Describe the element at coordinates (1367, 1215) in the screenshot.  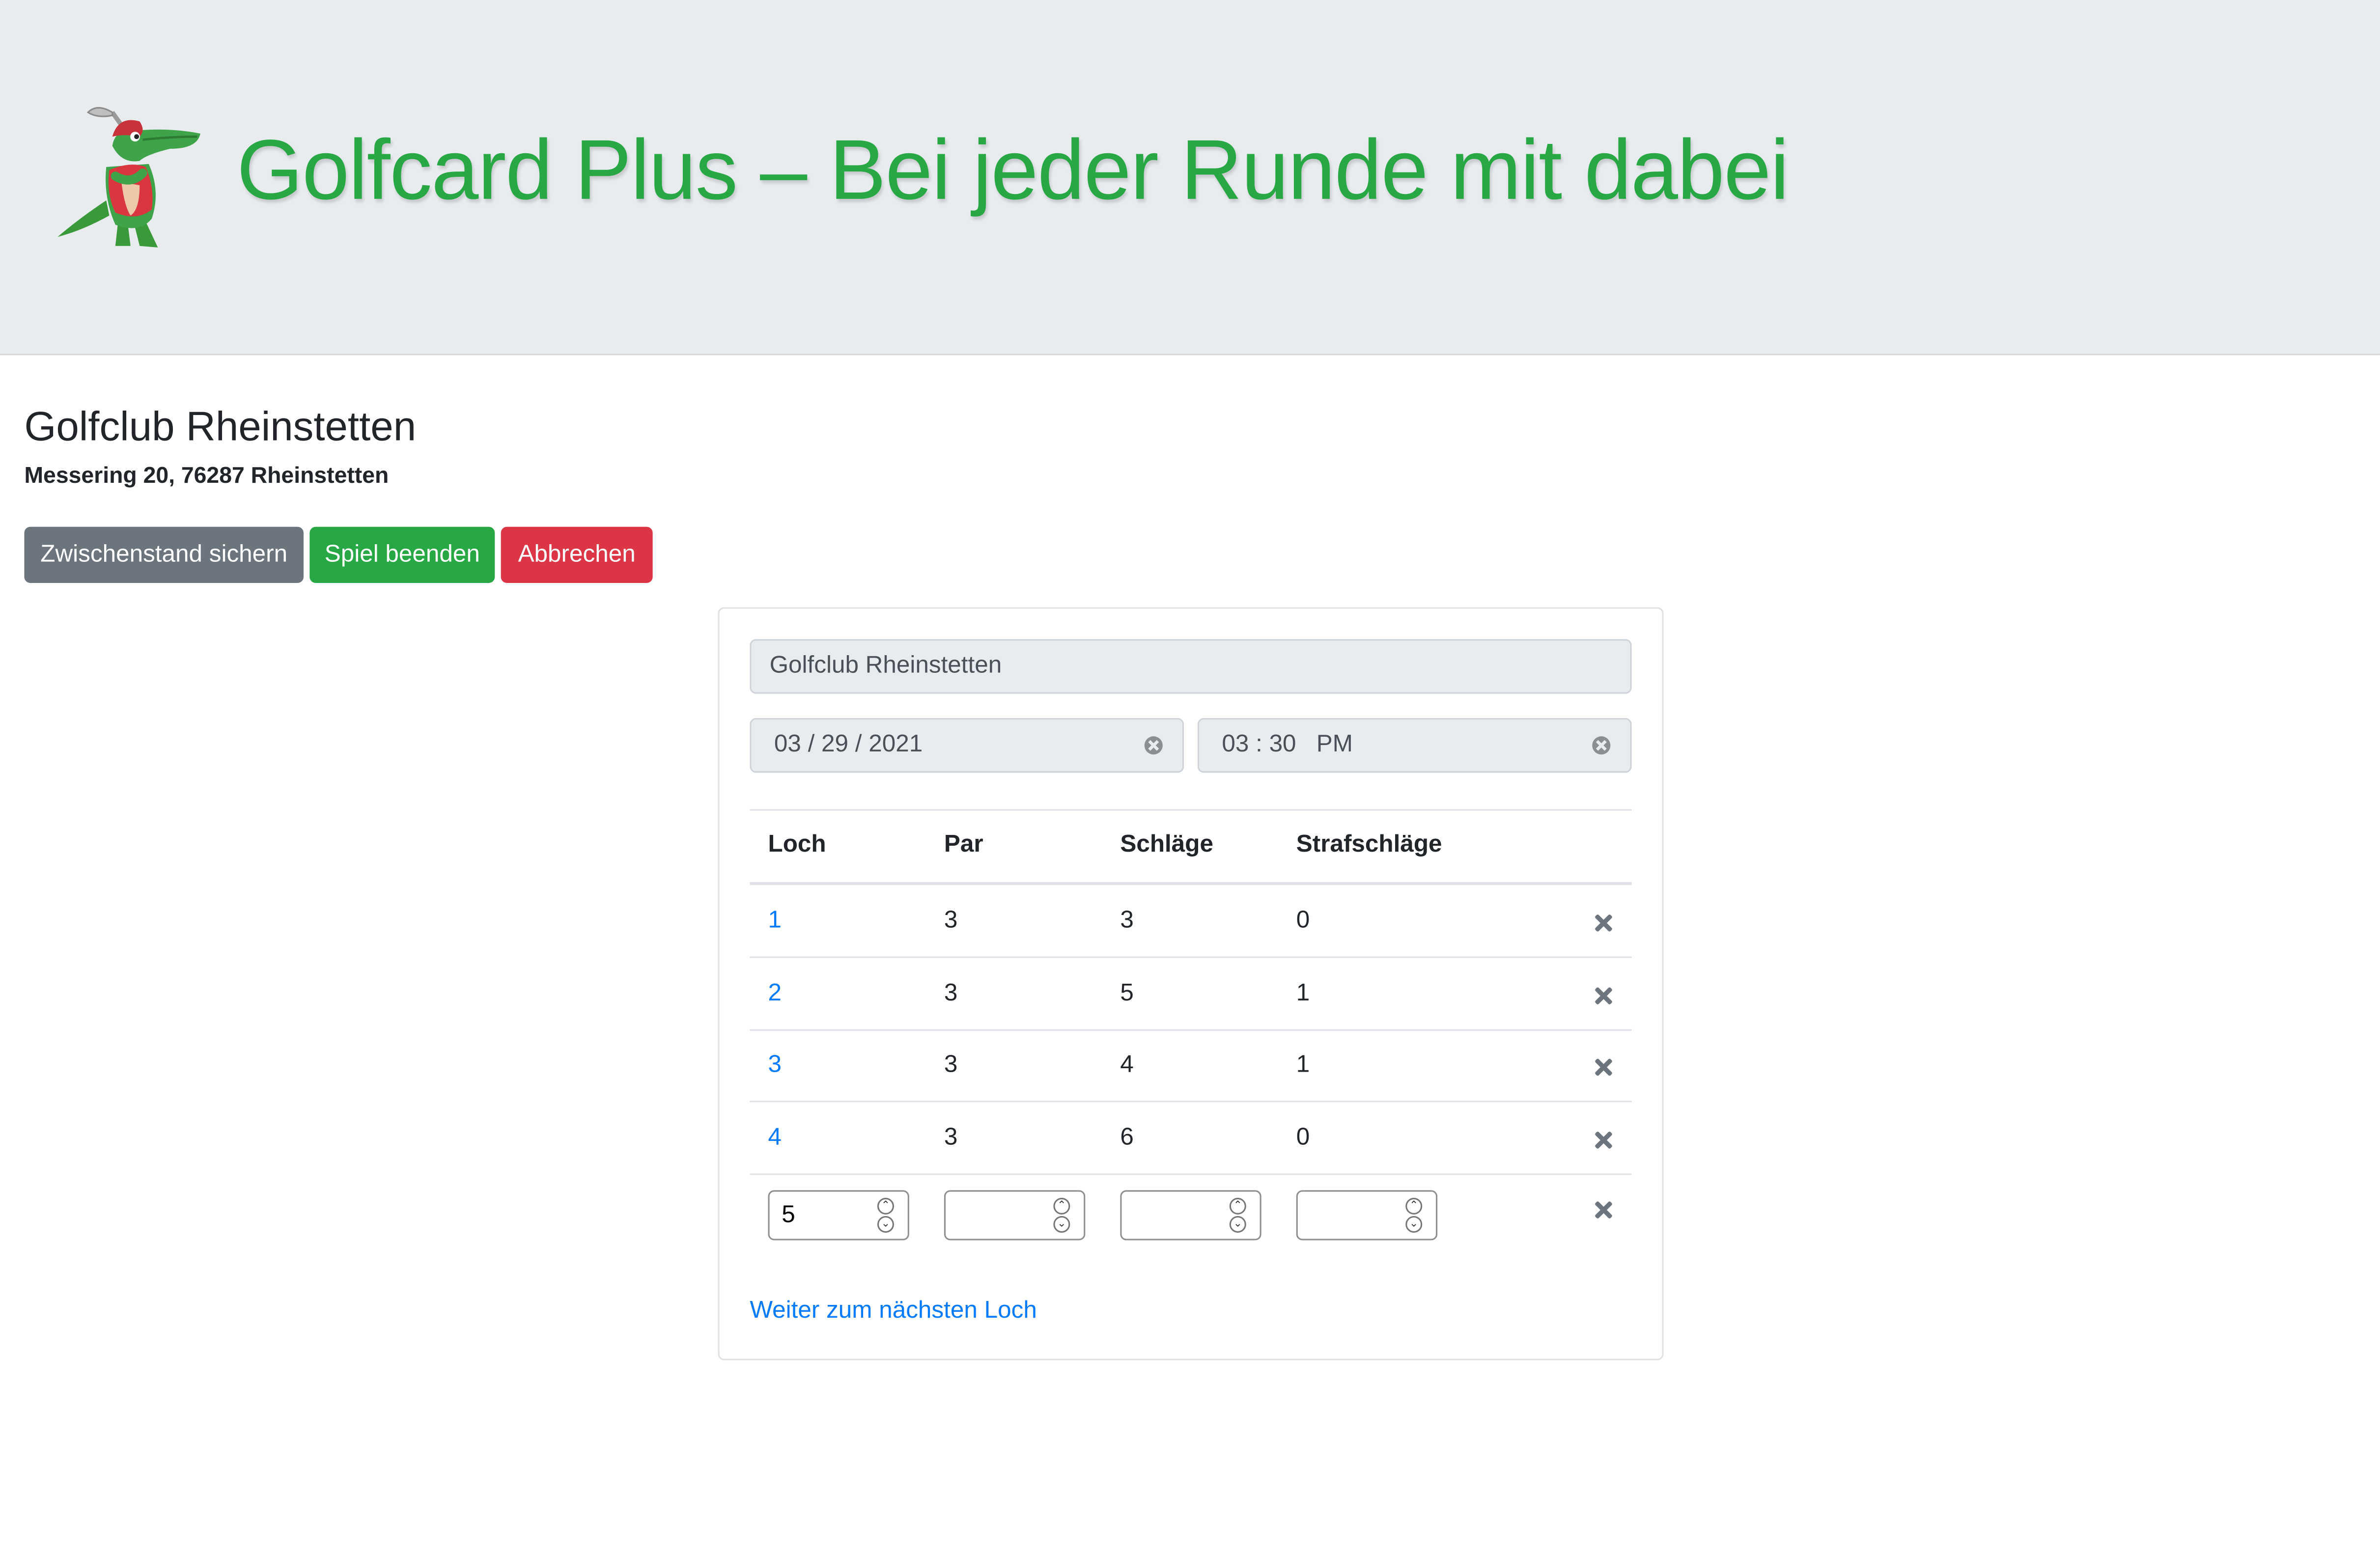
I see `penalty-input: ⌃ ⌄` at that location.